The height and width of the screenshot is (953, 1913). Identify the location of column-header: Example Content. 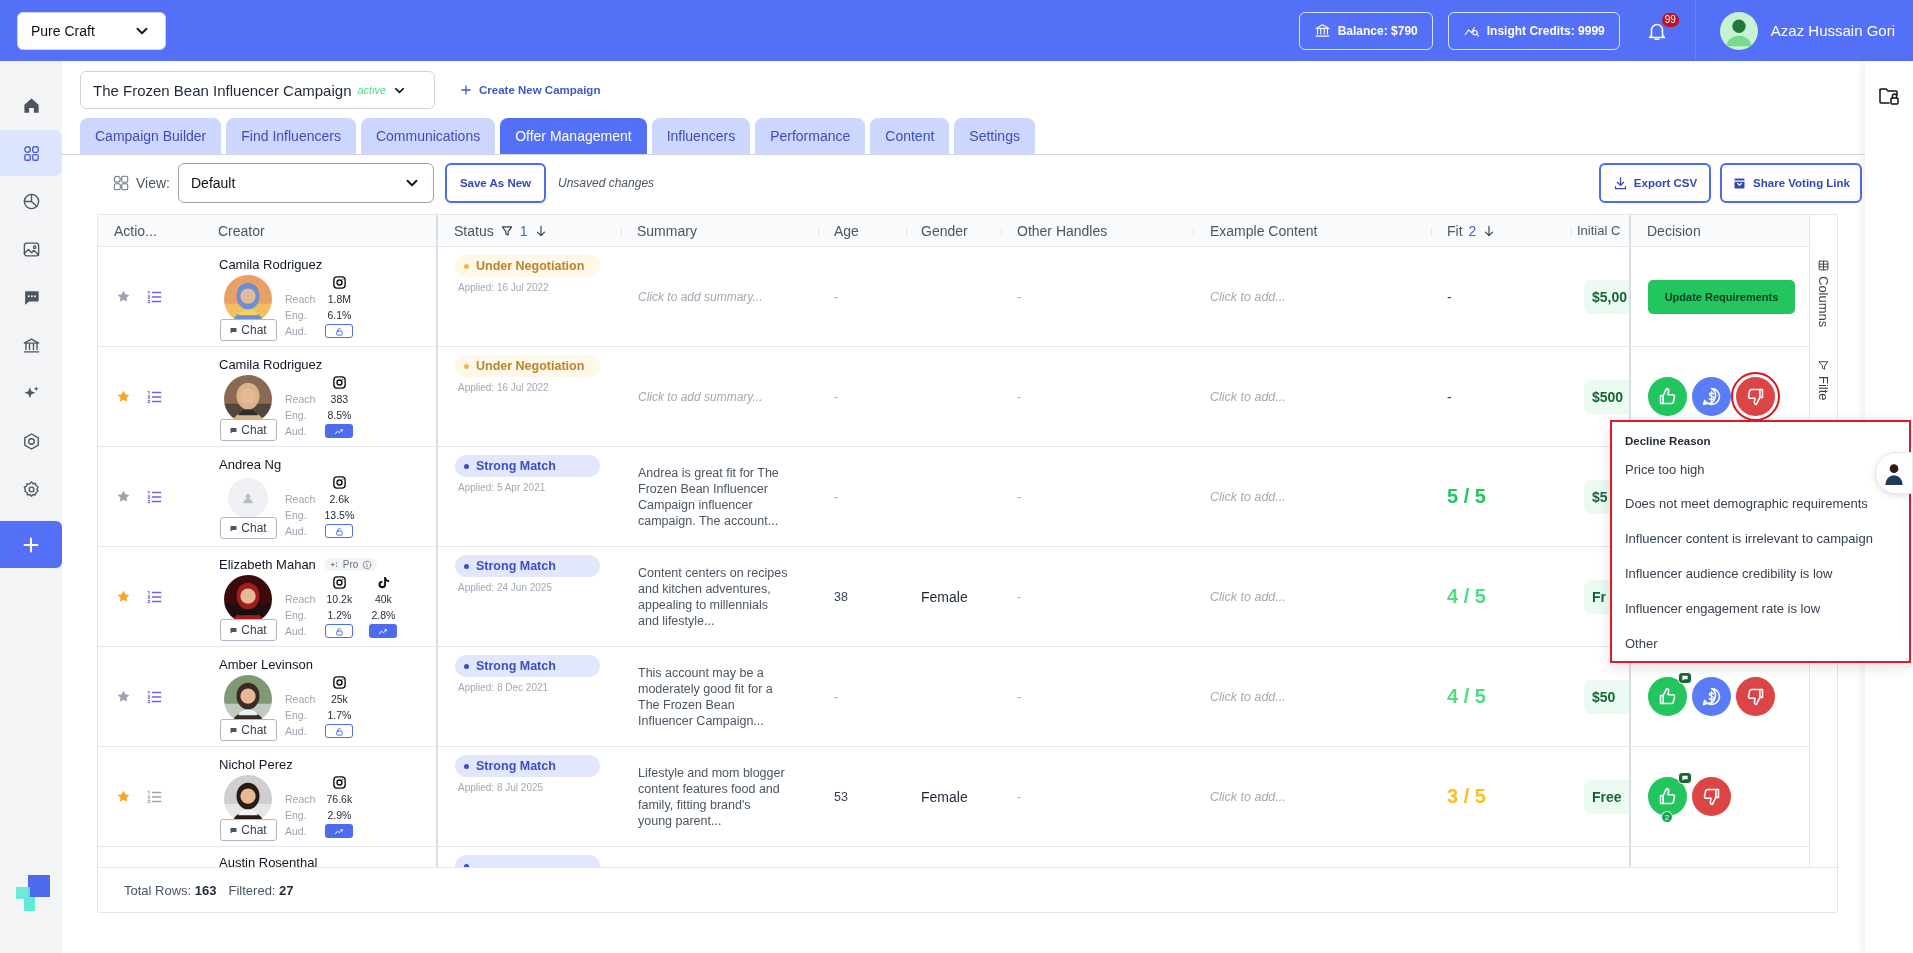
(1312, 230).